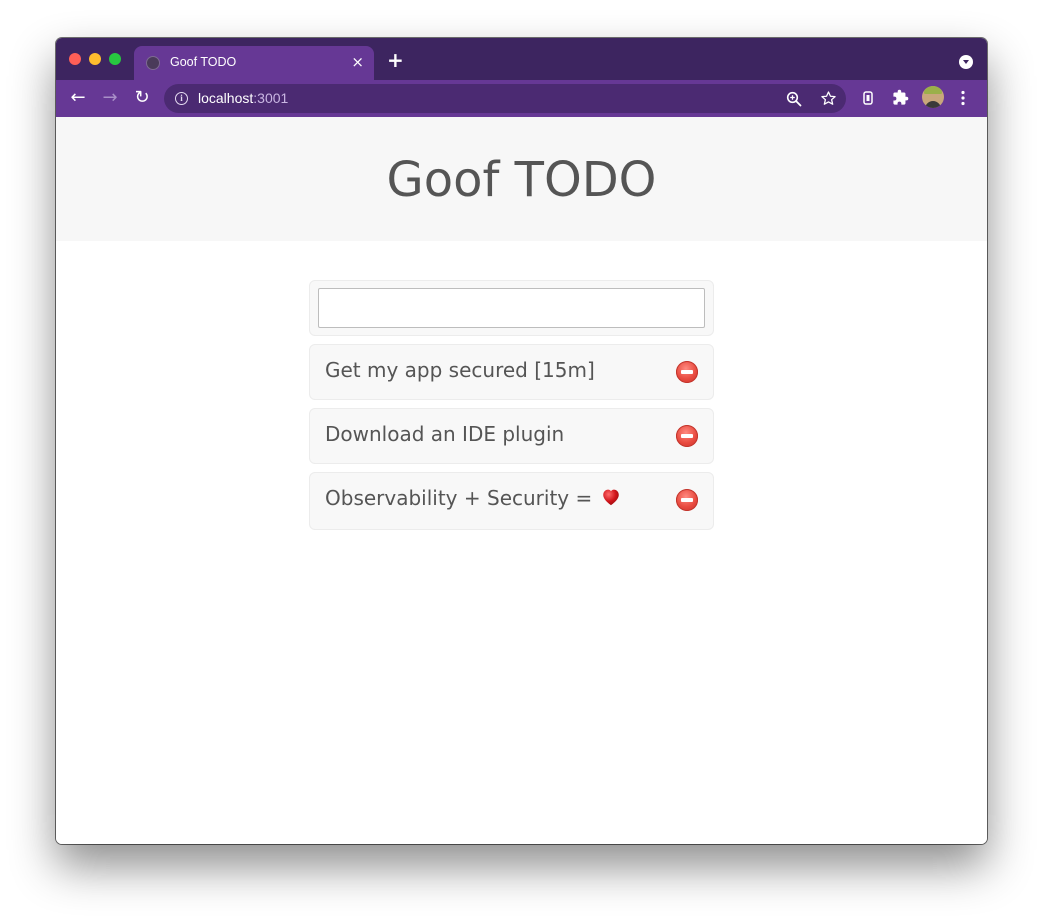 Image resolution: width=1043 pixels, height=918 pixels. Describe the element at coordinates (78, 98) in the screenshot. I see `back-button: ←` at that location.